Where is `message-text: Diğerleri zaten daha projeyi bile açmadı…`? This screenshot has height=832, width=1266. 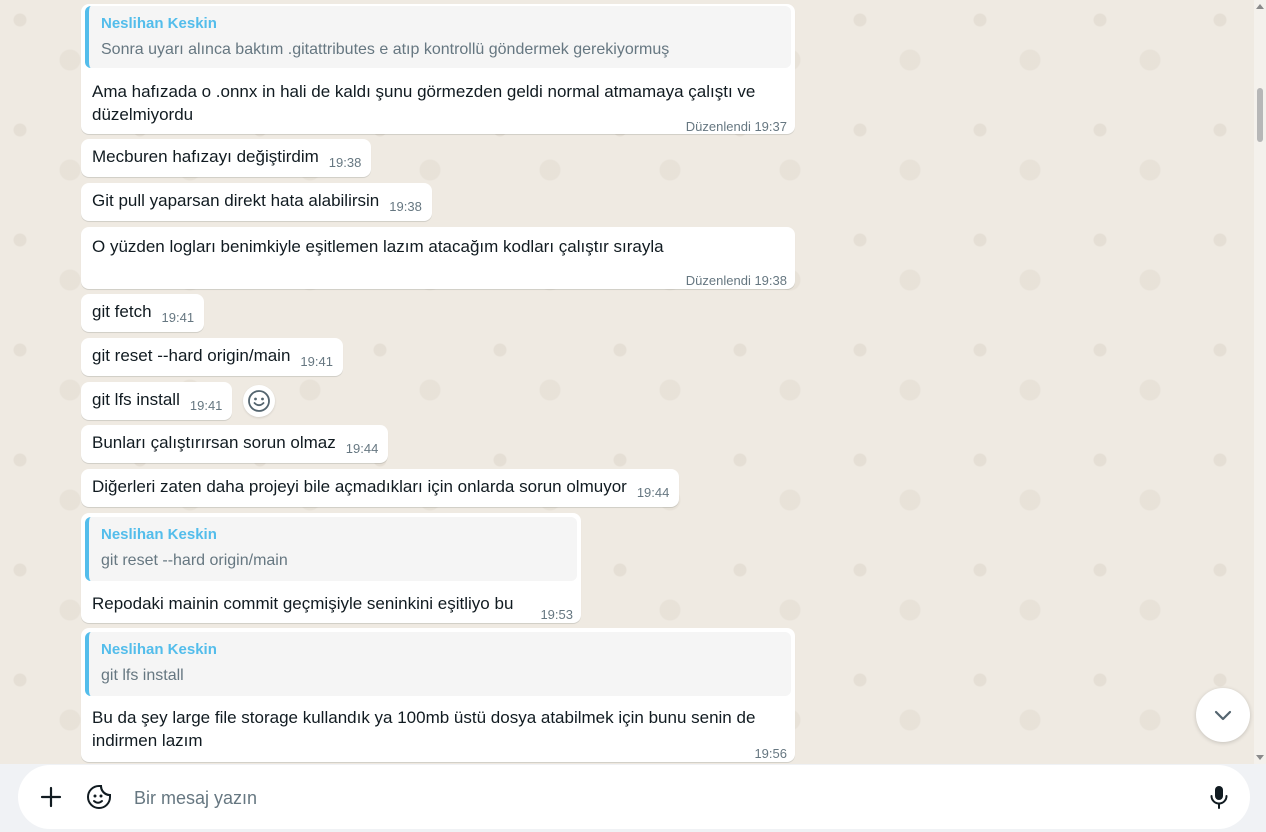 message-text: Diğerleri zaten daha projeyi bile açmadı… is located at coordinates (359, 486).